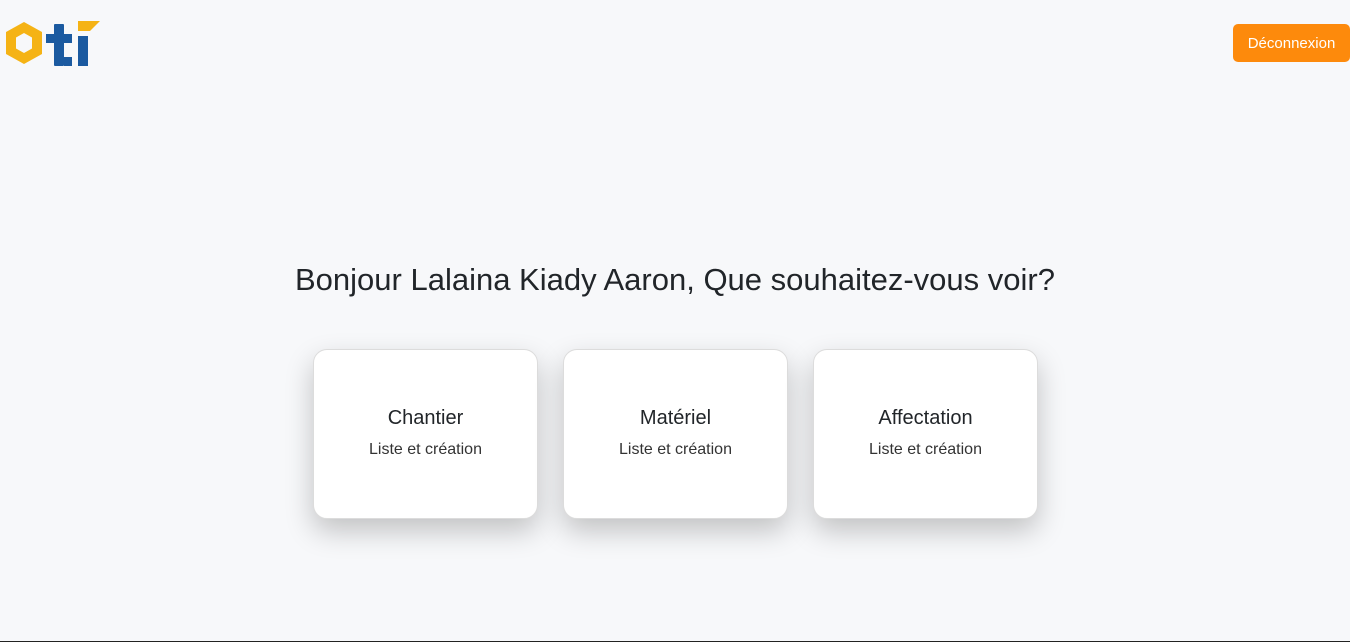 The width and height of the screenshot is (1350, 642). I want to click on affectation-card: Affectation Liste et création, so click(925, 434).